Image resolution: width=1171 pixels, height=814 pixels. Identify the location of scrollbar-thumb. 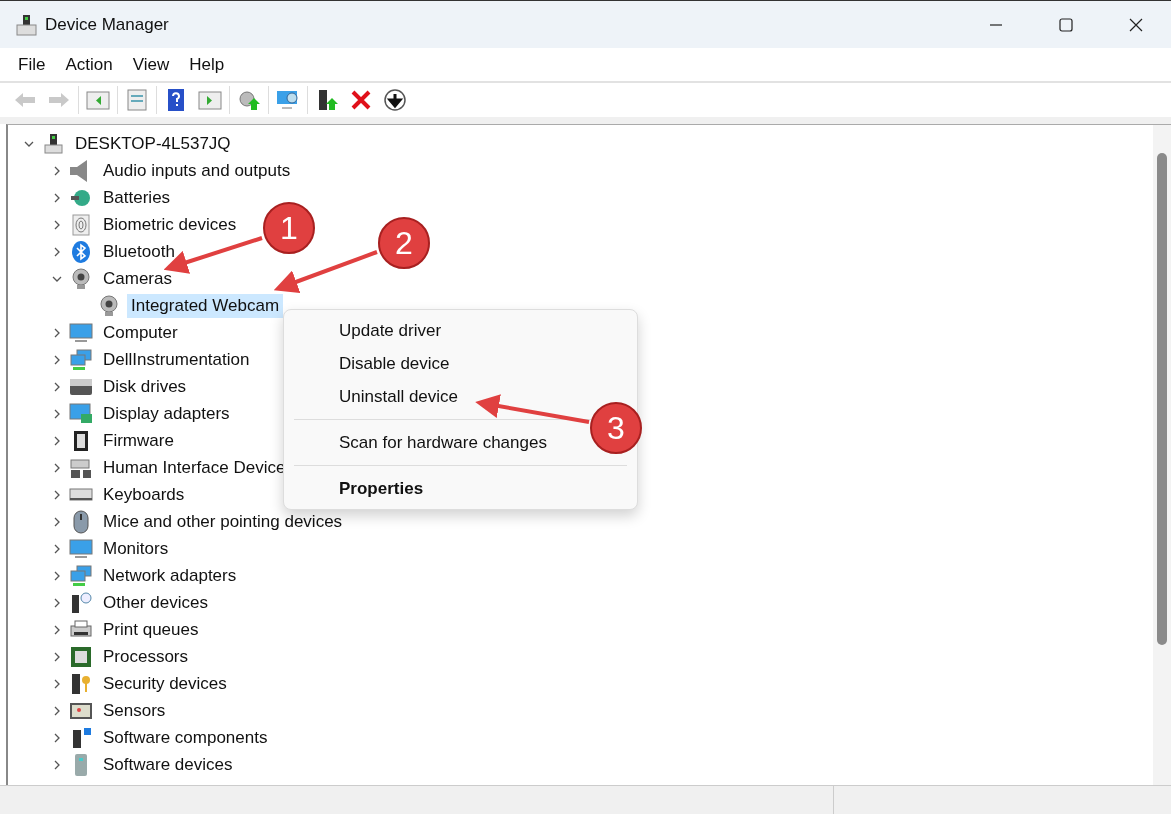
(1162, 399).